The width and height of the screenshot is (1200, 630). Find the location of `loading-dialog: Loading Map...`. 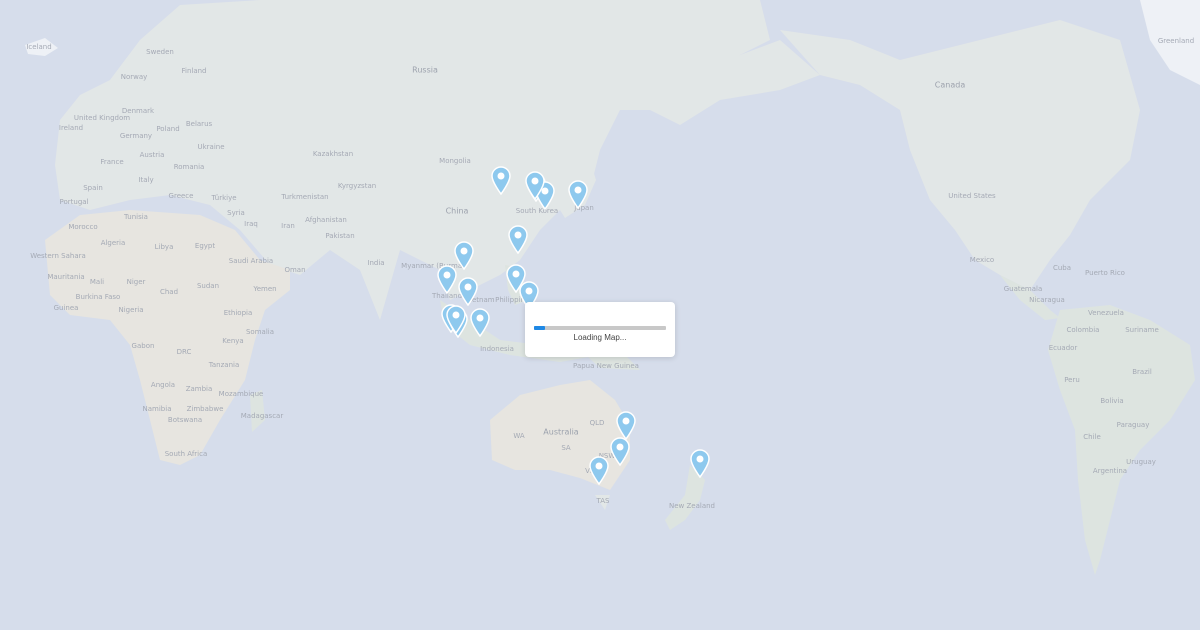

loading-dialog: Loading Map... is located at coordinates (600, 329).